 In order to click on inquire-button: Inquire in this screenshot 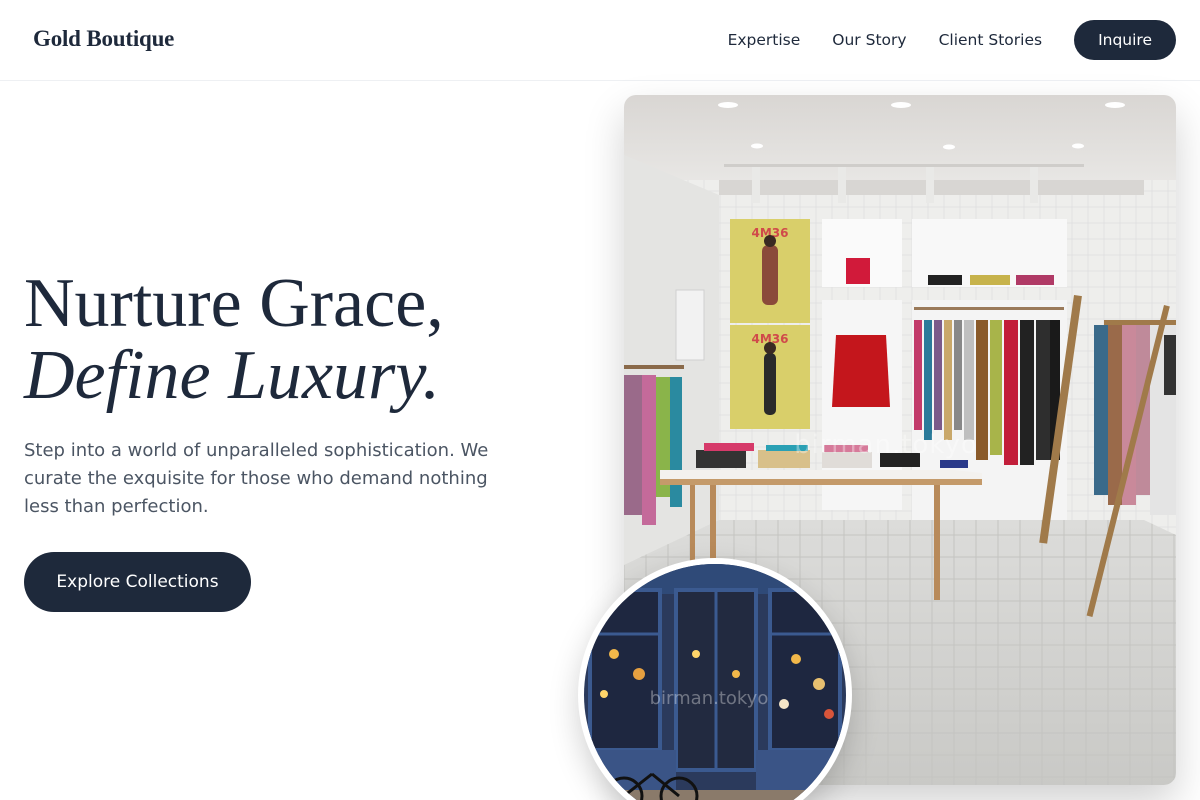, I will do `click(1125, 40)`.